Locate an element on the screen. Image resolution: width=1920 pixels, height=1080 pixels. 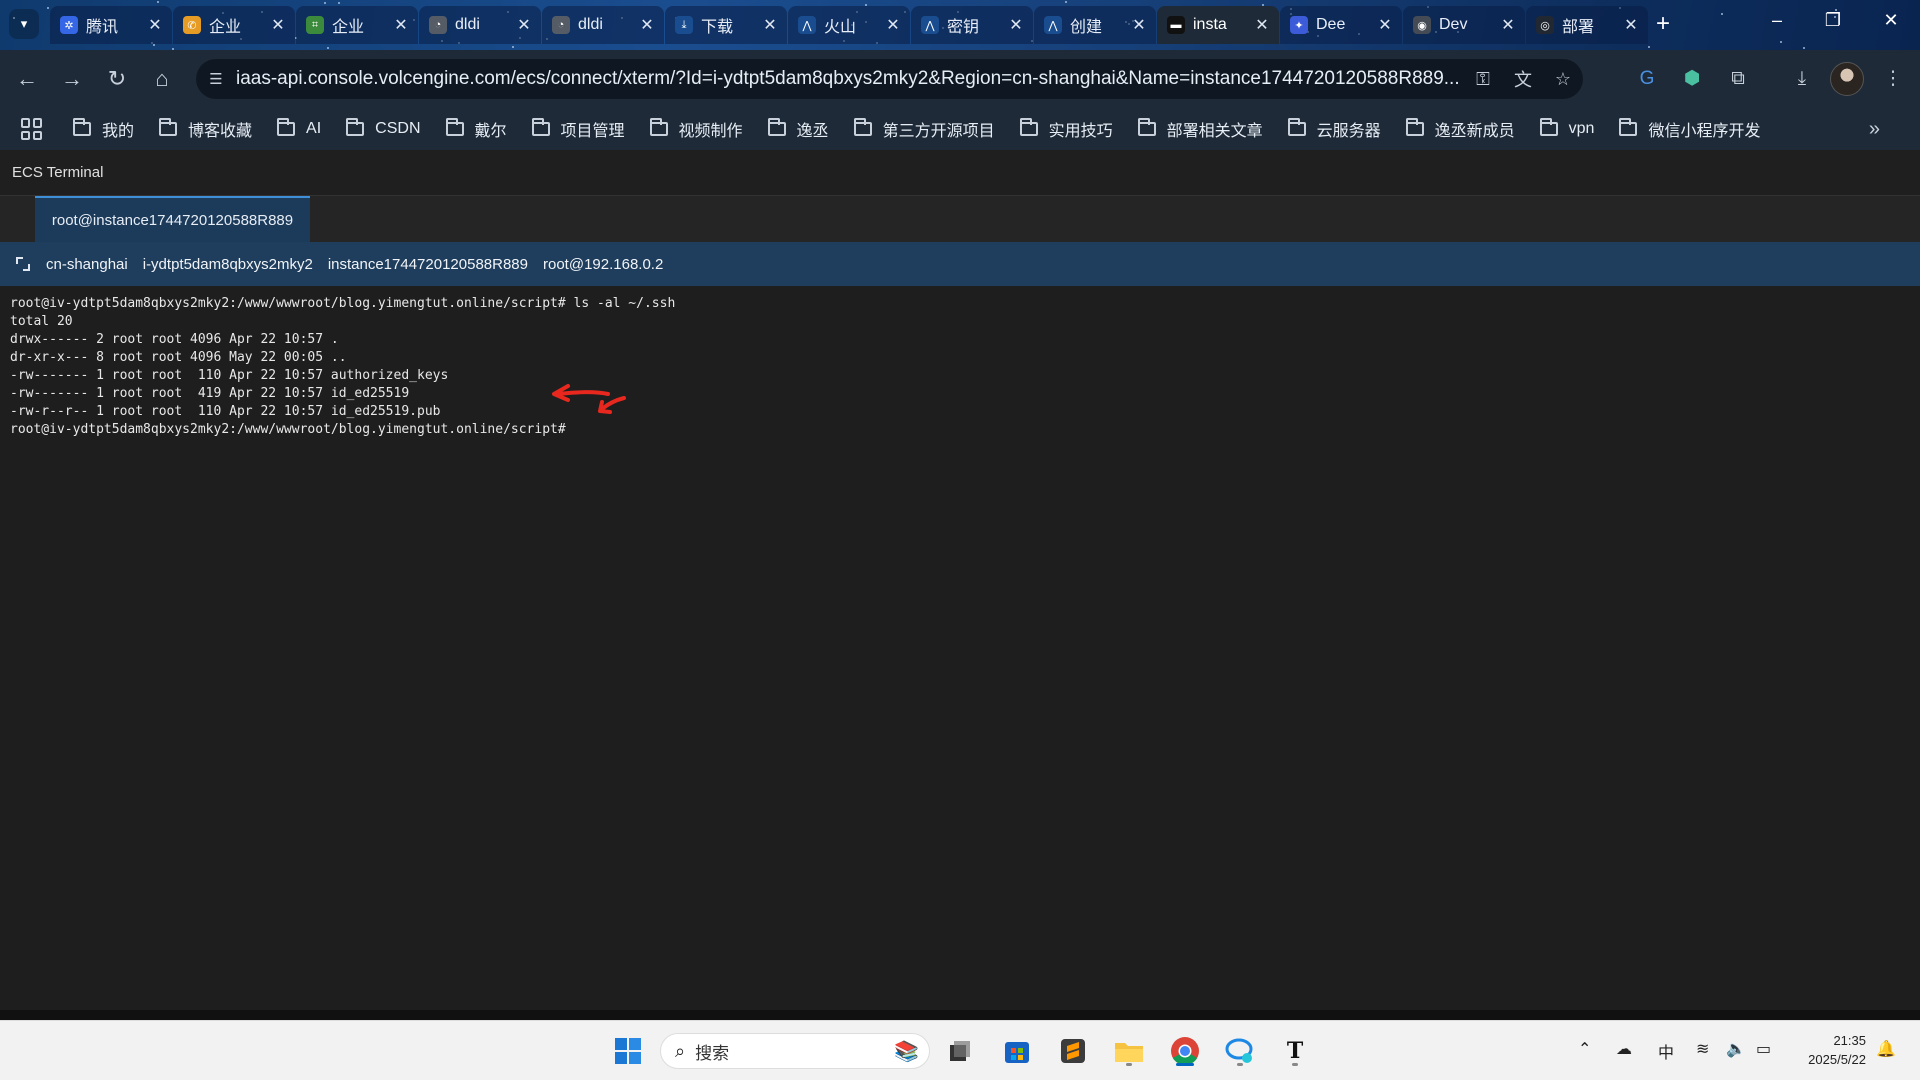
browser-tab: ◉ Dev ✕ is located at coordinates (1464, 25).